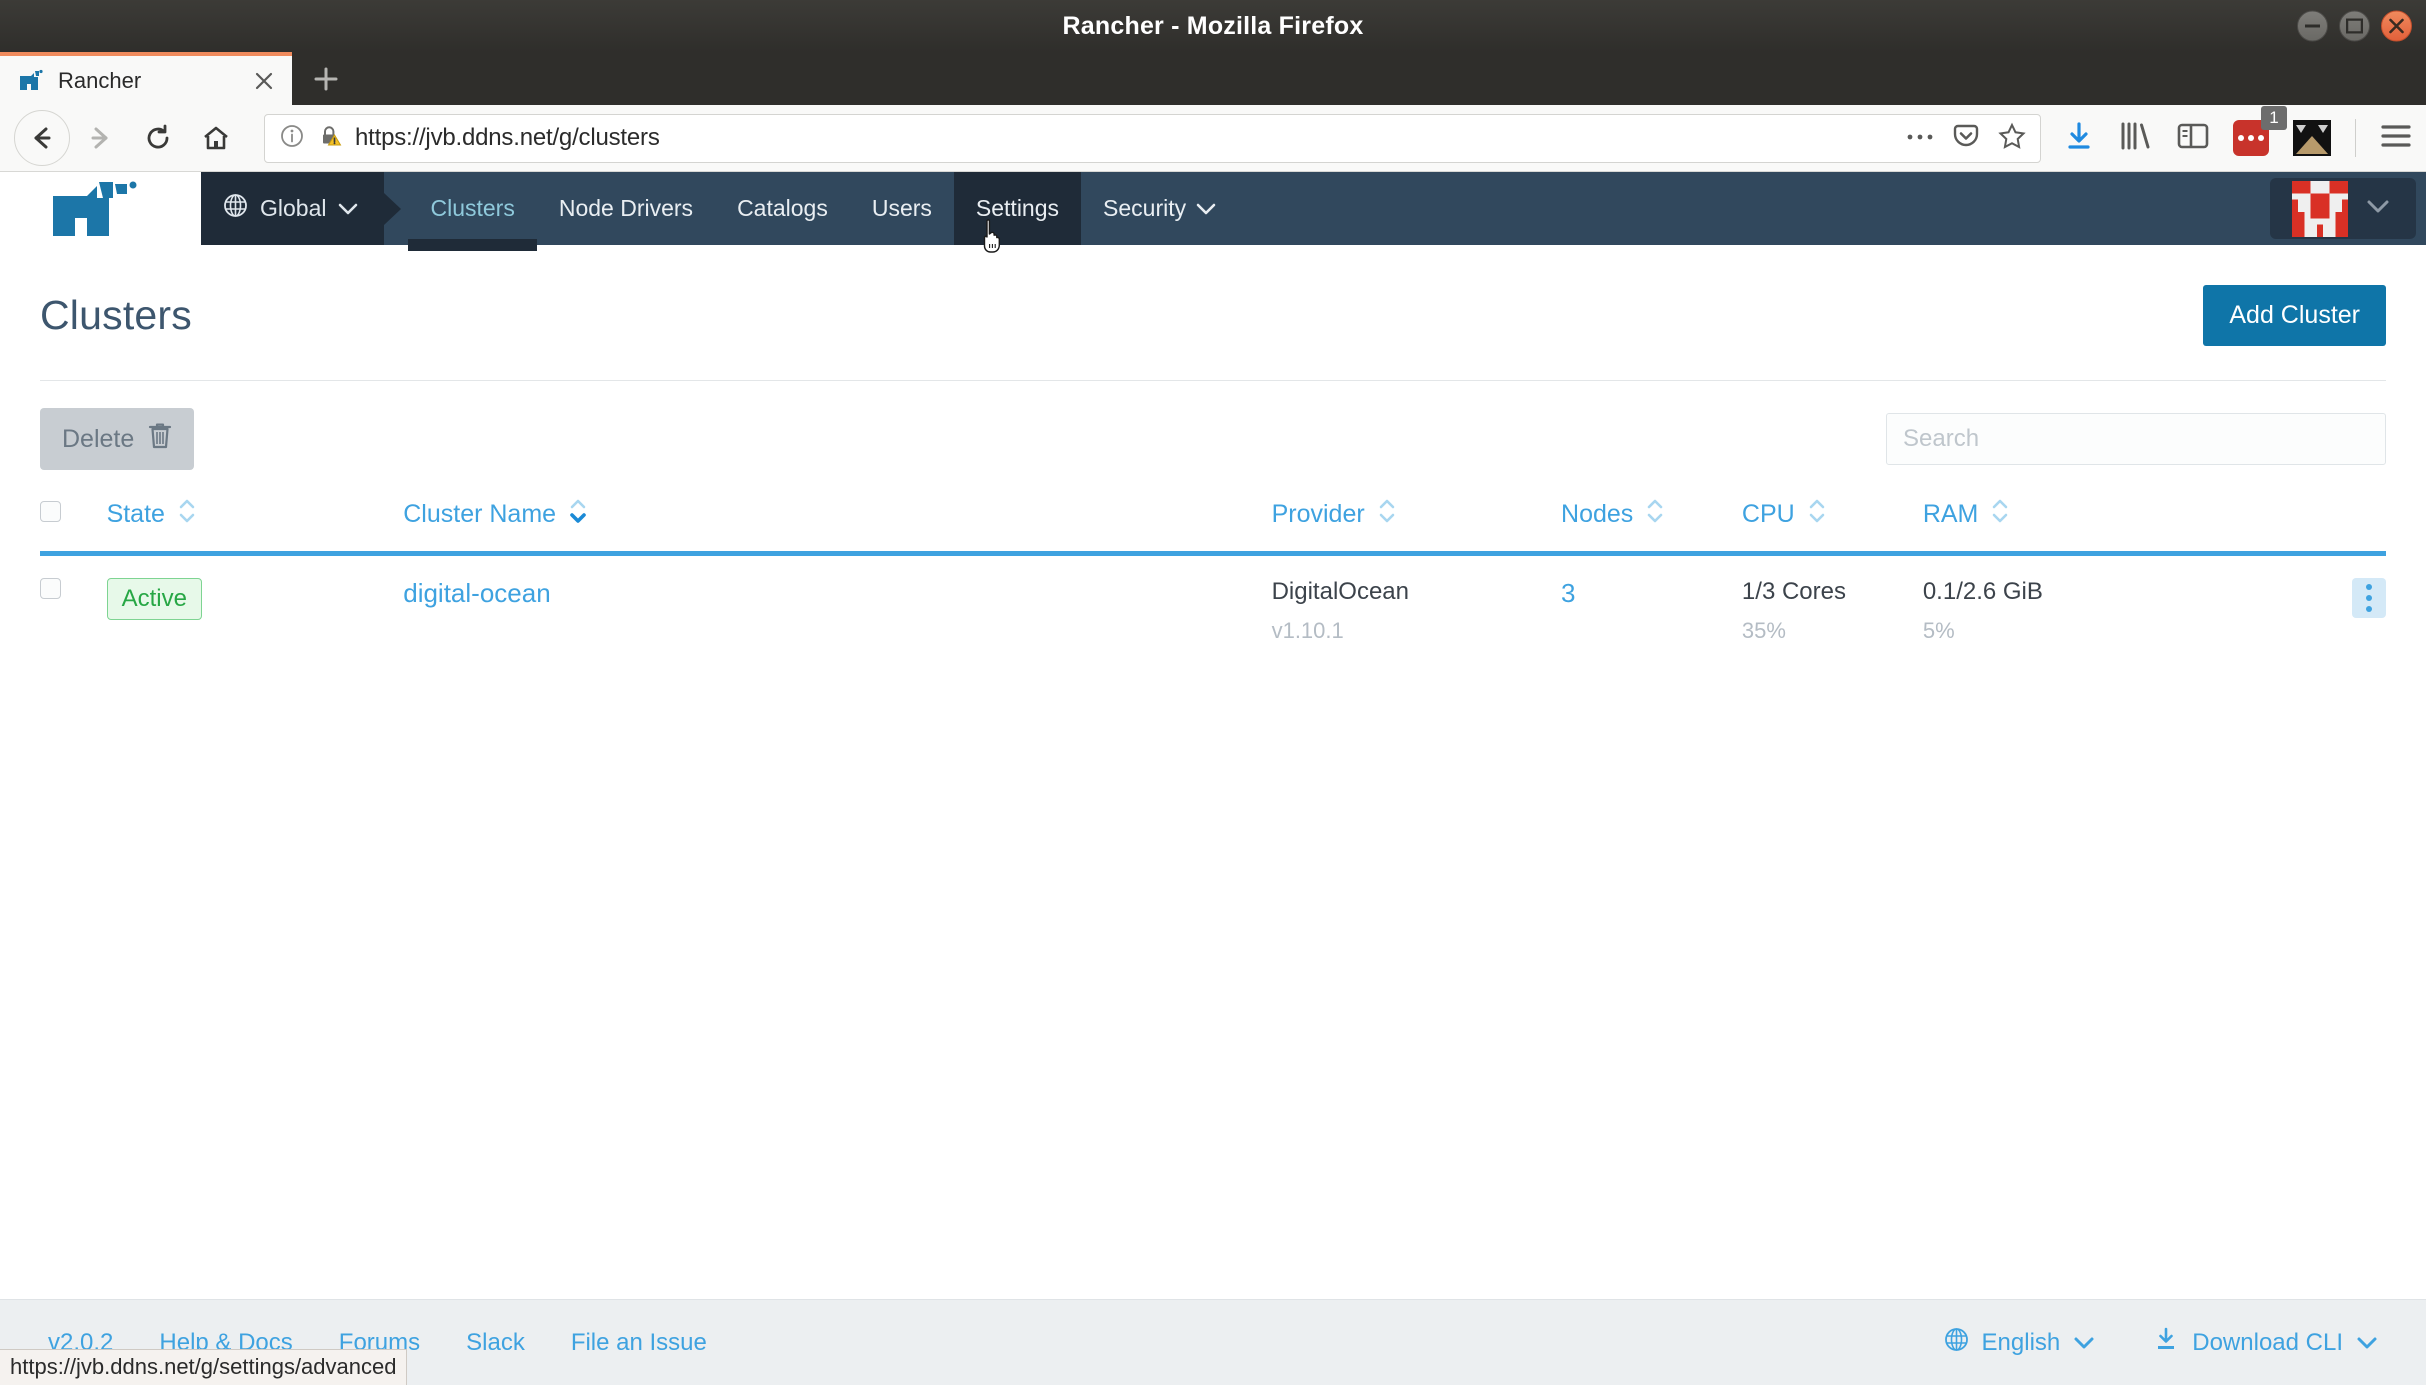  What do you see at coordinates (495, 1343) in the screenshot?
I see `footer-link-slack: Slack` at bounding box center [495, 1343].